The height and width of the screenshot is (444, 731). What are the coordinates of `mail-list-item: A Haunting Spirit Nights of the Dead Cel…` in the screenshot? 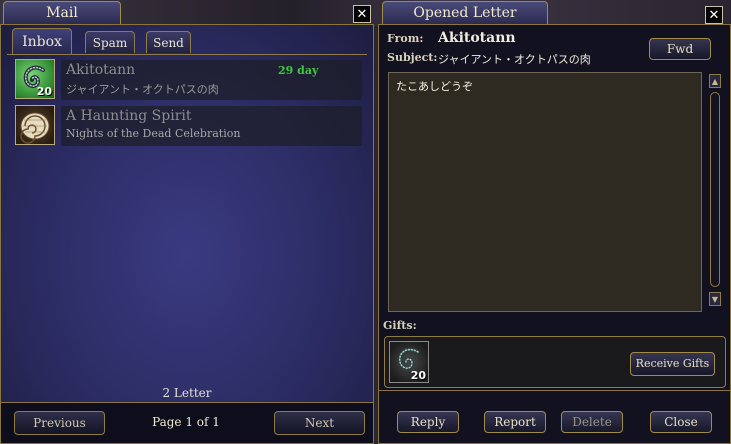 It's located at (189, 126).